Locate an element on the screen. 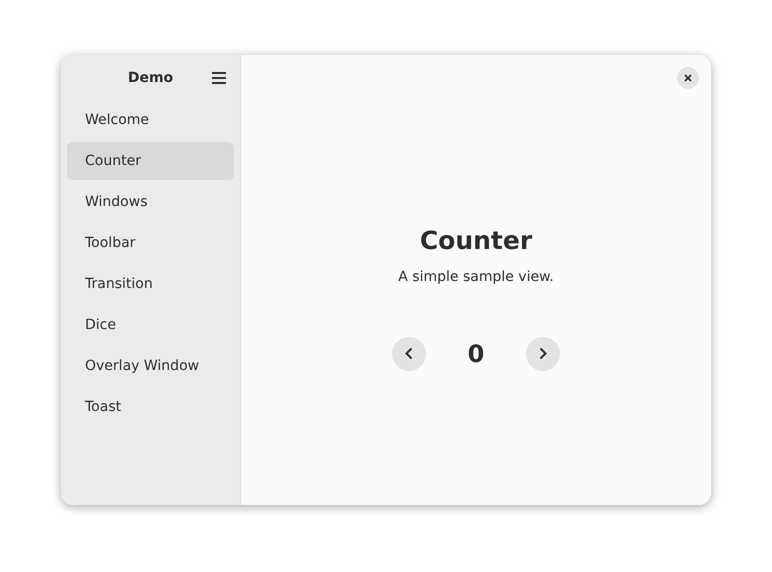  sidebar-item: Toolbar is located at coordinates (150, 243).